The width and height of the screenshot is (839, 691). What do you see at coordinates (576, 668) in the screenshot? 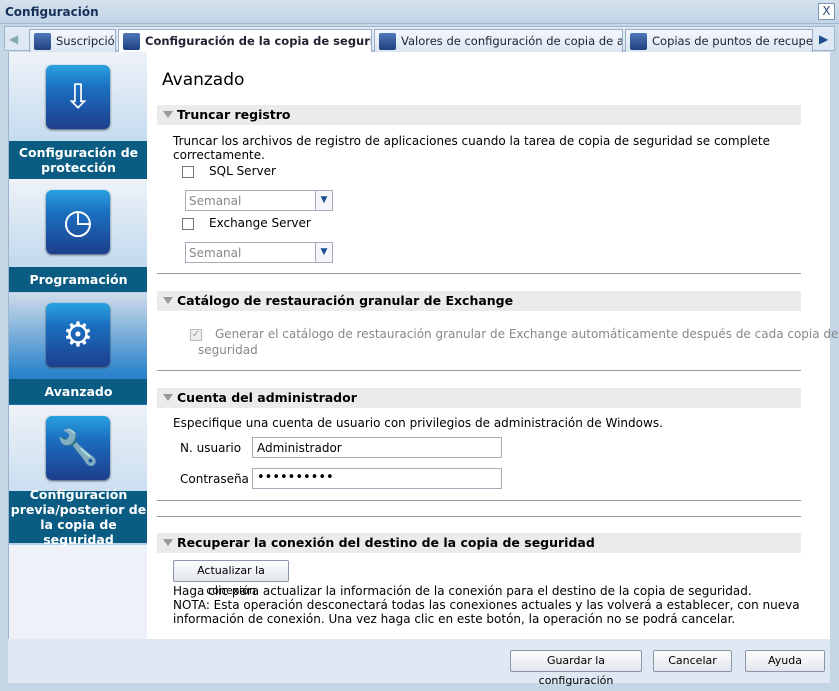
I see `save-settings-button: Guardar la configuración` at bounding box center [576, 668].